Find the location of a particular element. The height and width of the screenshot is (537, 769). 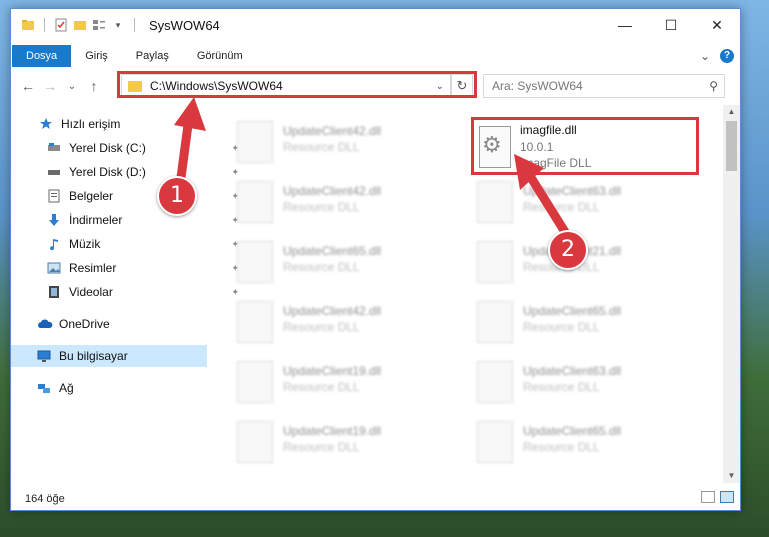

customize-toolbar-icon: ▾ is located at coordinates (118, 25).